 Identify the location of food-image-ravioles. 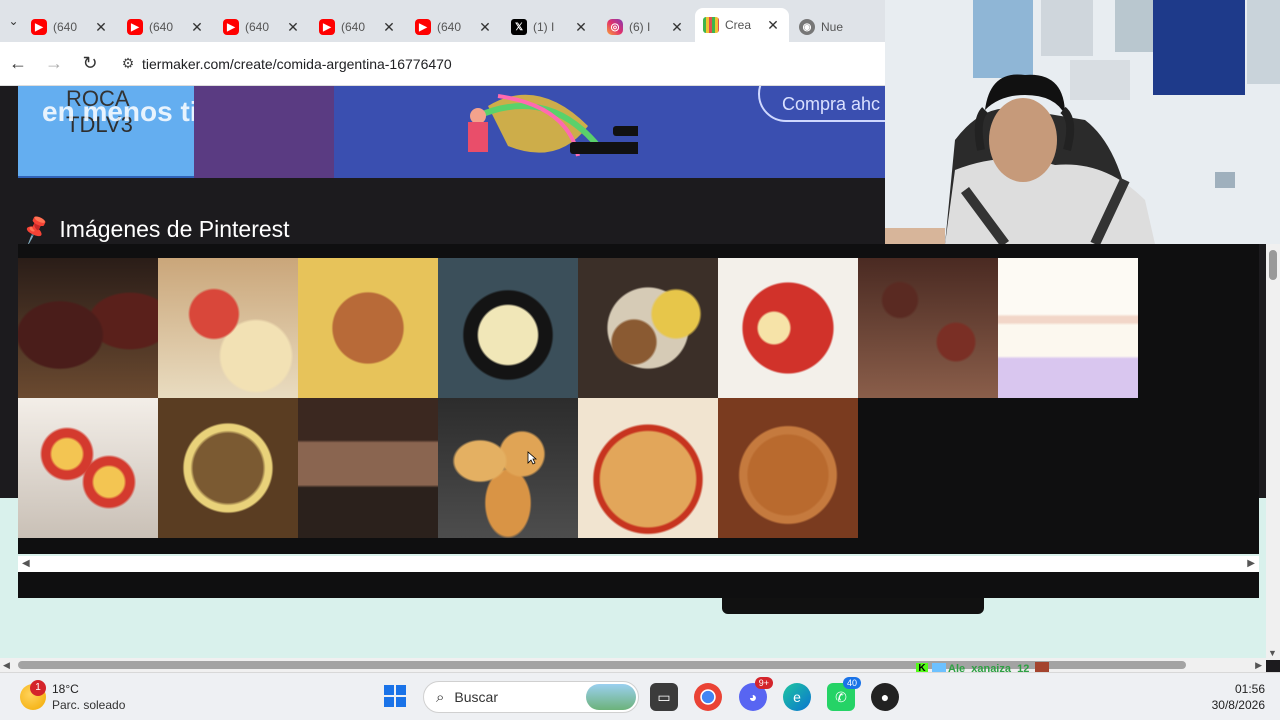
(788, 328).